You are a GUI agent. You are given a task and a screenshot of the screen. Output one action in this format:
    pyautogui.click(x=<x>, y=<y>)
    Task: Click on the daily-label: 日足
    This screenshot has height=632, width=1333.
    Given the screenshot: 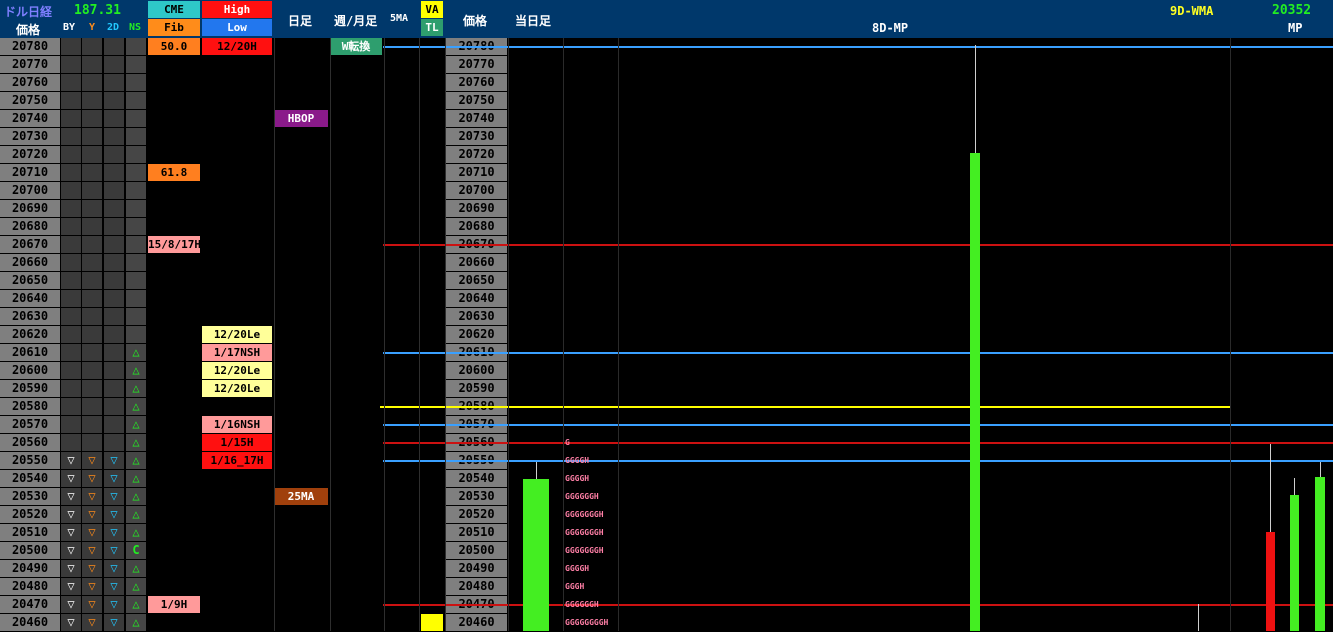 What is the action you would take?
    pyautogui.click(x=300, y=21)
    